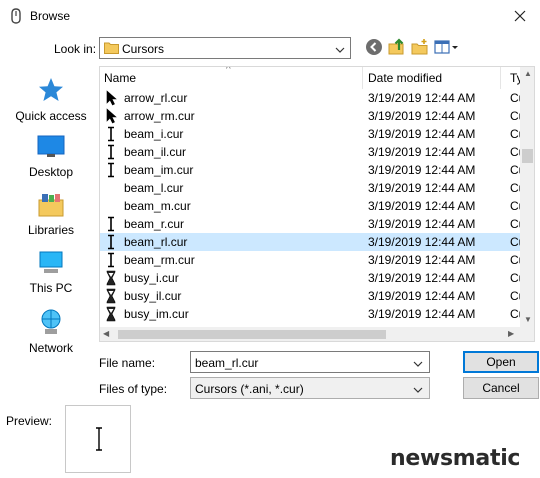  What do you see at coordinates (310, 362) in the screenshot?
I see `file-name-input: beam_rl.cur` at bounding box center [310, 362].